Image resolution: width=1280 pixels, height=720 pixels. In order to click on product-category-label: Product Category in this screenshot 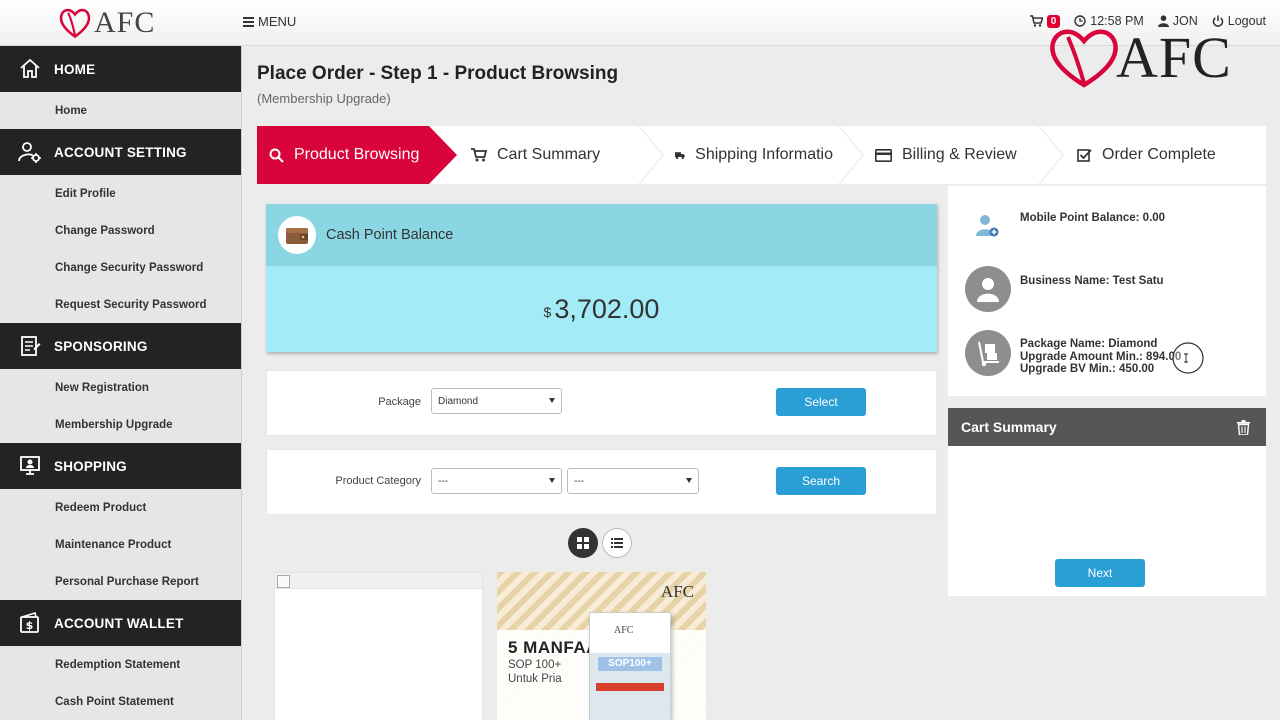, I will do `click(378, 481)`.